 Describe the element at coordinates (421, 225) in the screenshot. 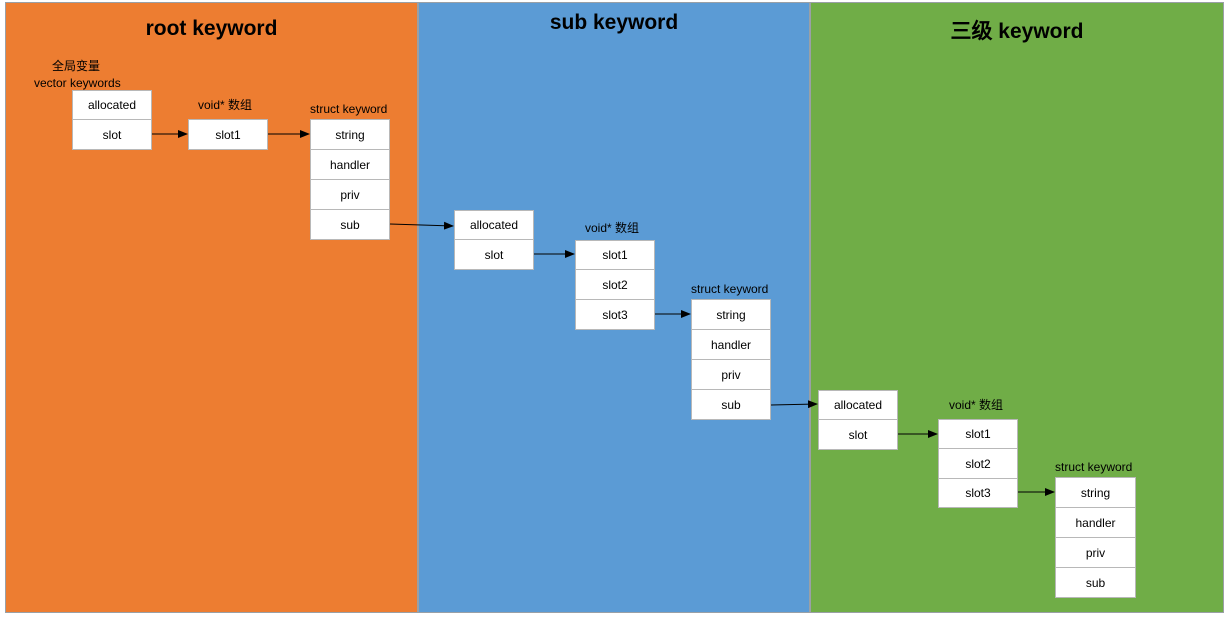

I see `arrow-root-sub-to-sub-vector` at that location.